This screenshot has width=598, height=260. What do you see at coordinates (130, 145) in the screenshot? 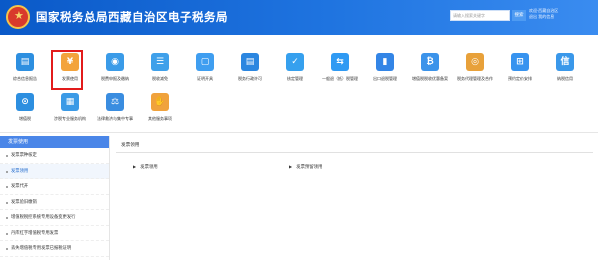
I see `content-title: 发票领用` at bounding box center [130, 145].